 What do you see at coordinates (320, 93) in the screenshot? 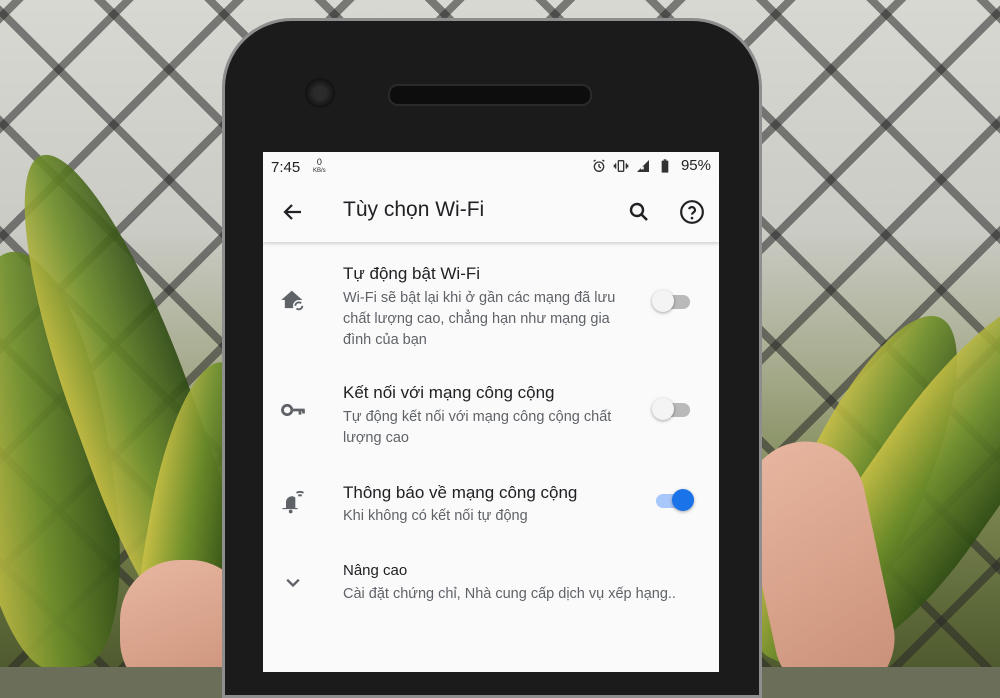
I see `front-camera` at bounding box center [320, 93].